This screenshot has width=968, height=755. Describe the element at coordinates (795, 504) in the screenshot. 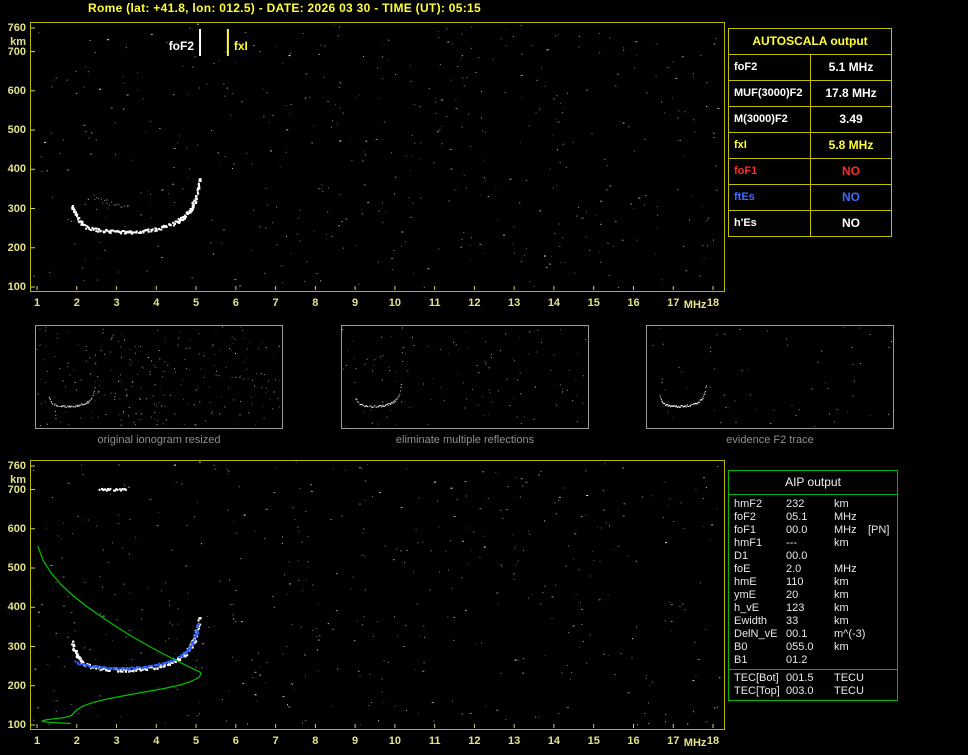

I see `parameter-value: 232` at that location.